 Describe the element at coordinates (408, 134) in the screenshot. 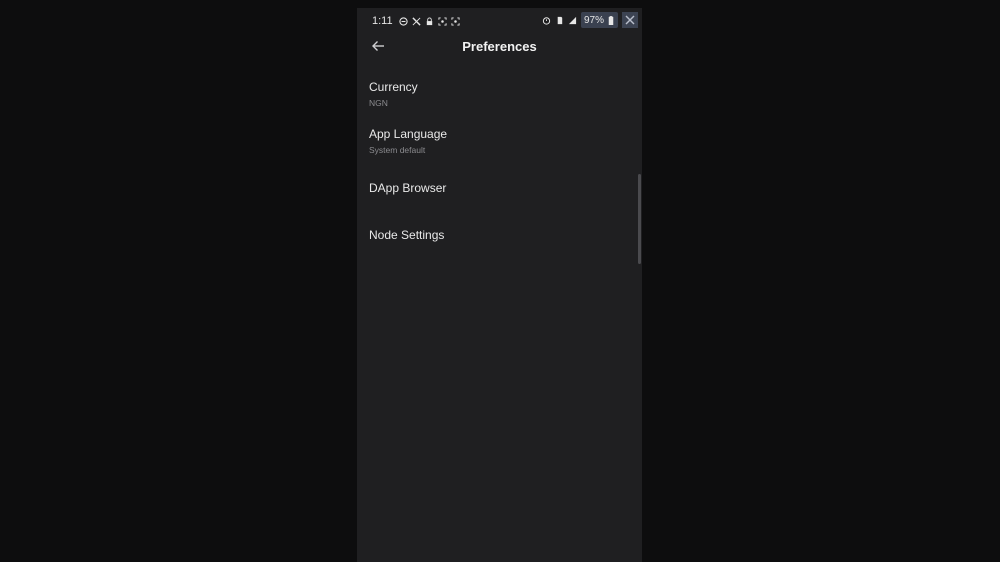

I see `preference-label: App Language` at that location.